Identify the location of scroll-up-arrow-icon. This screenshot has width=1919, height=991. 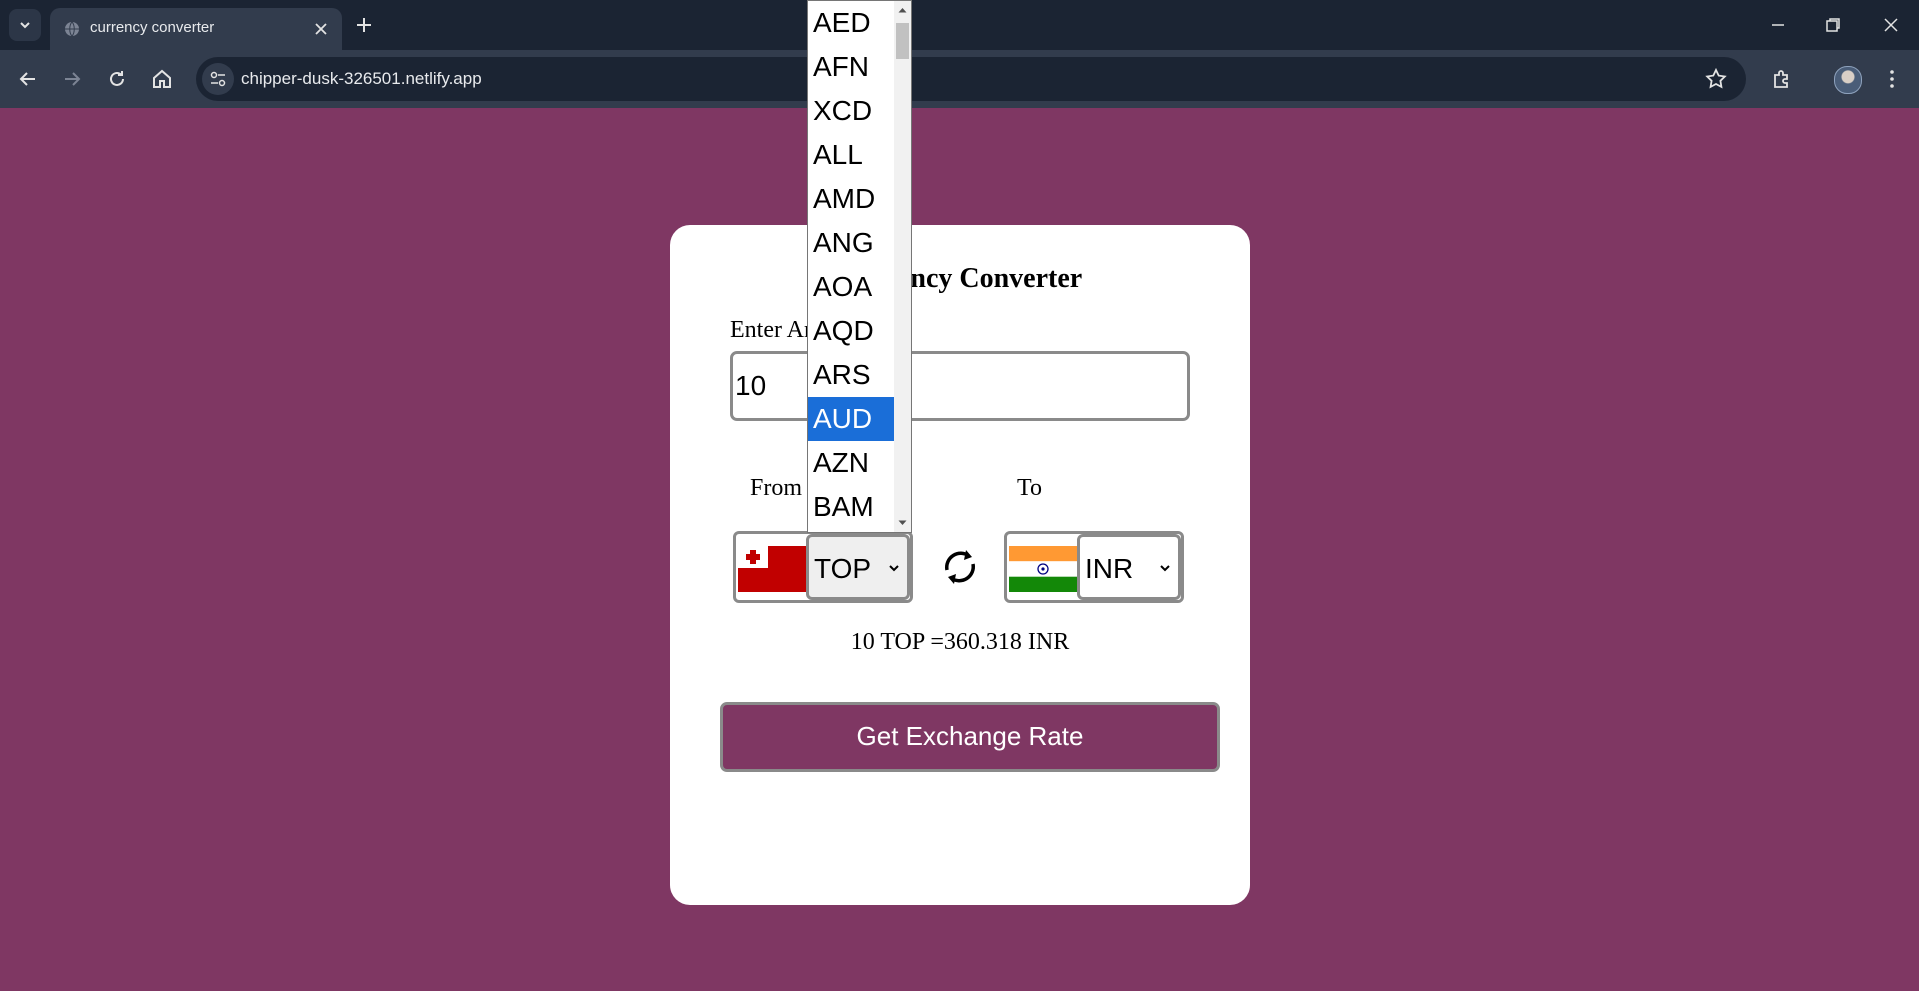
(902, 10).